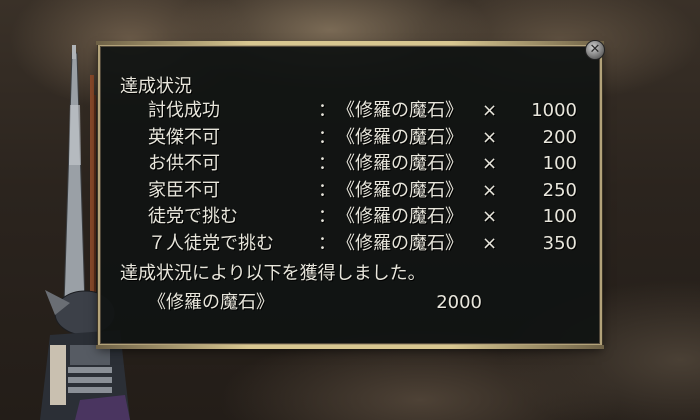 This screenshot has width=700, height=420. I want to click on dialog-heading: 達成状況, so click(156, 86).